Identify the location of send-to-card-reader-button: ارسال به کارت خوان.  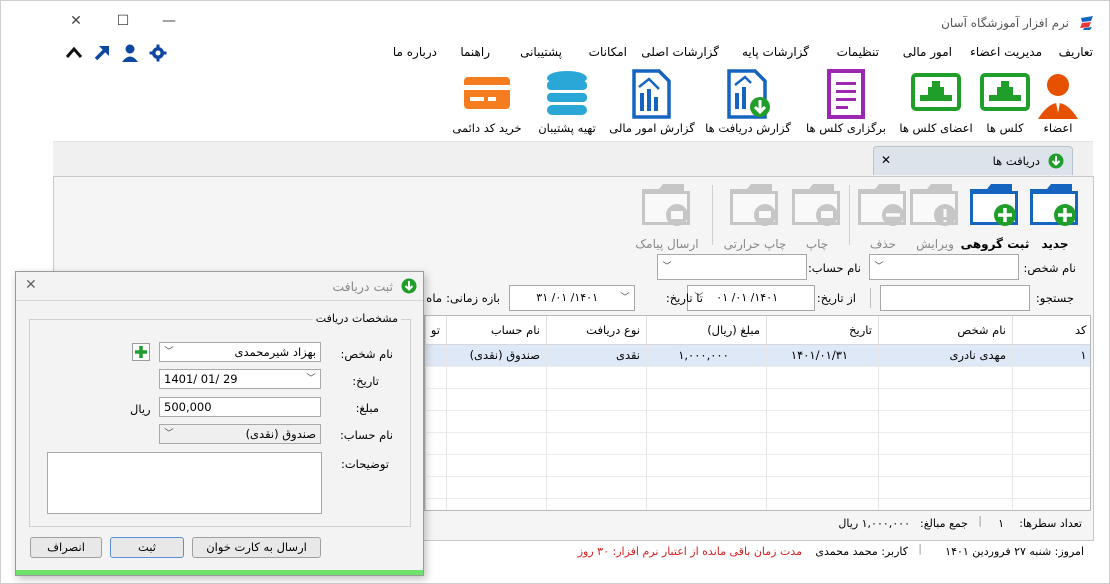
(256, 547).